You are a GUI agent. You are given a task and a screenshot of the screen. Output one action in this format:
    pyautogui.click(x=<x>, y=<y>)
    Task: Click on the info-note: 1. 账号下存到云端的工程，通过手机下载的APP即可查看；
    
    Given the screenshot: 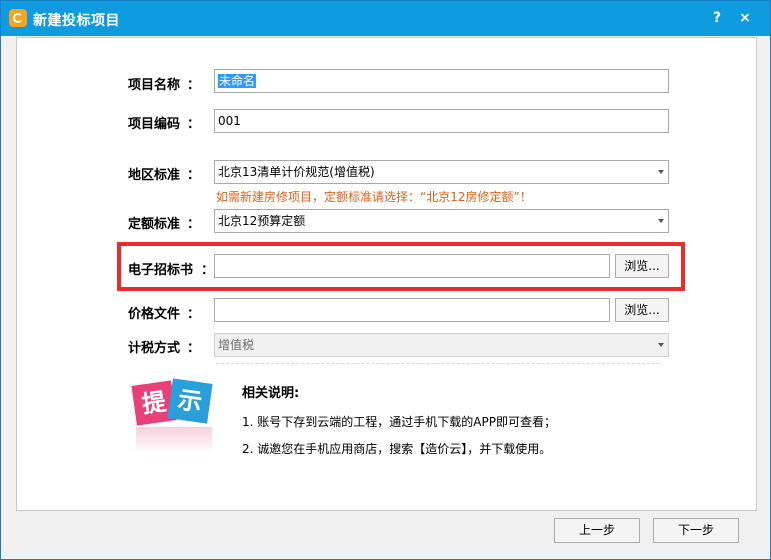 What is the action you would take?
    pyautogui.click(x=399, y=422)
    